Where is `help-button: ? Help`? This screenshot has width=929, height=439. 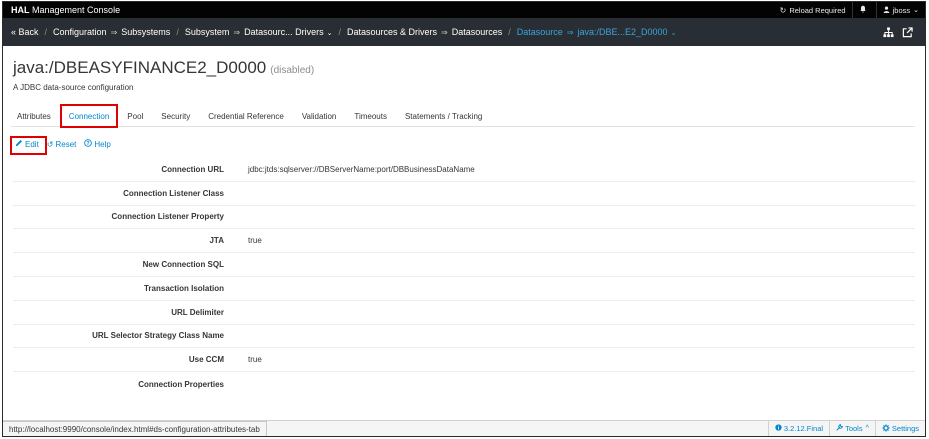
help-button: ? Help is located at coordinates (97, 144).